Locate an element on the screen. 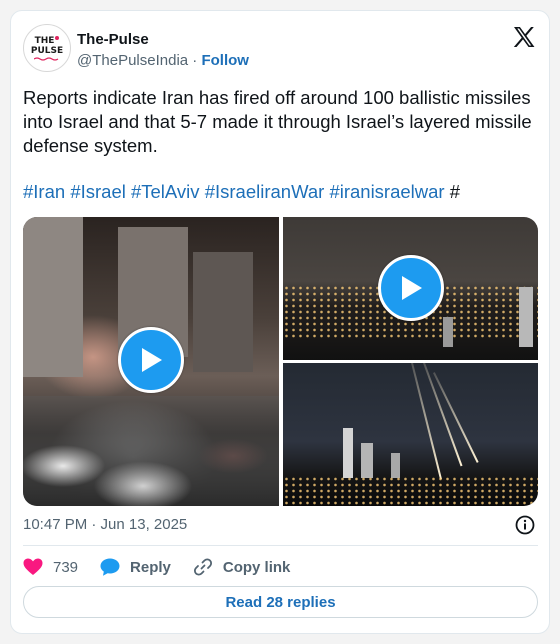 Image resolution: width=560 pixels, height=644 pixels. author-handle: @ThePulseIndia is located at coordinates (132, 60).